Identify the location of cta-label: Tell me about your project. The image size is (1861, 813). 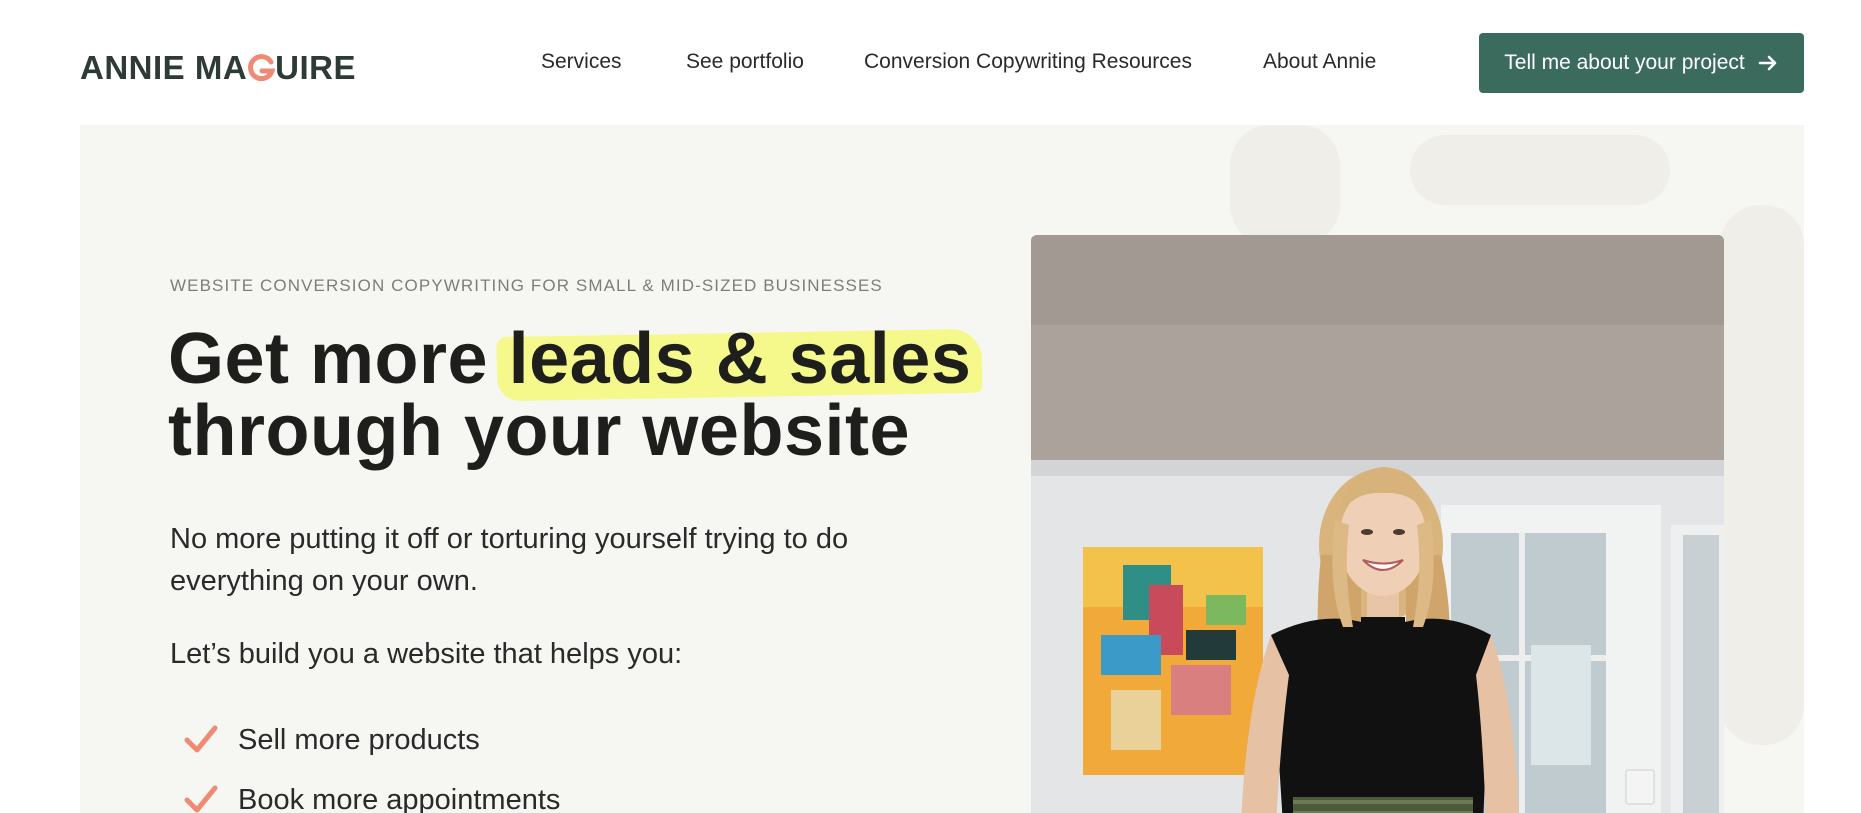
(1624, 62).